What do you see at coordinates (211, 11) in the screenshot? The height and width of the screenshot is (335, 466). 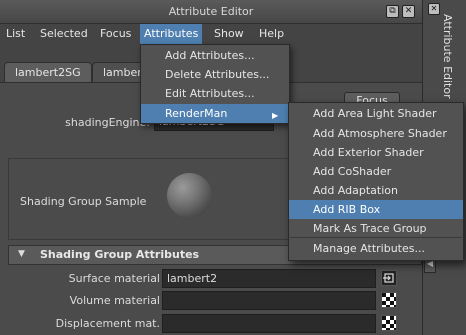 I see `window-title: Attribute Editor` at bounding box center [211, 11].